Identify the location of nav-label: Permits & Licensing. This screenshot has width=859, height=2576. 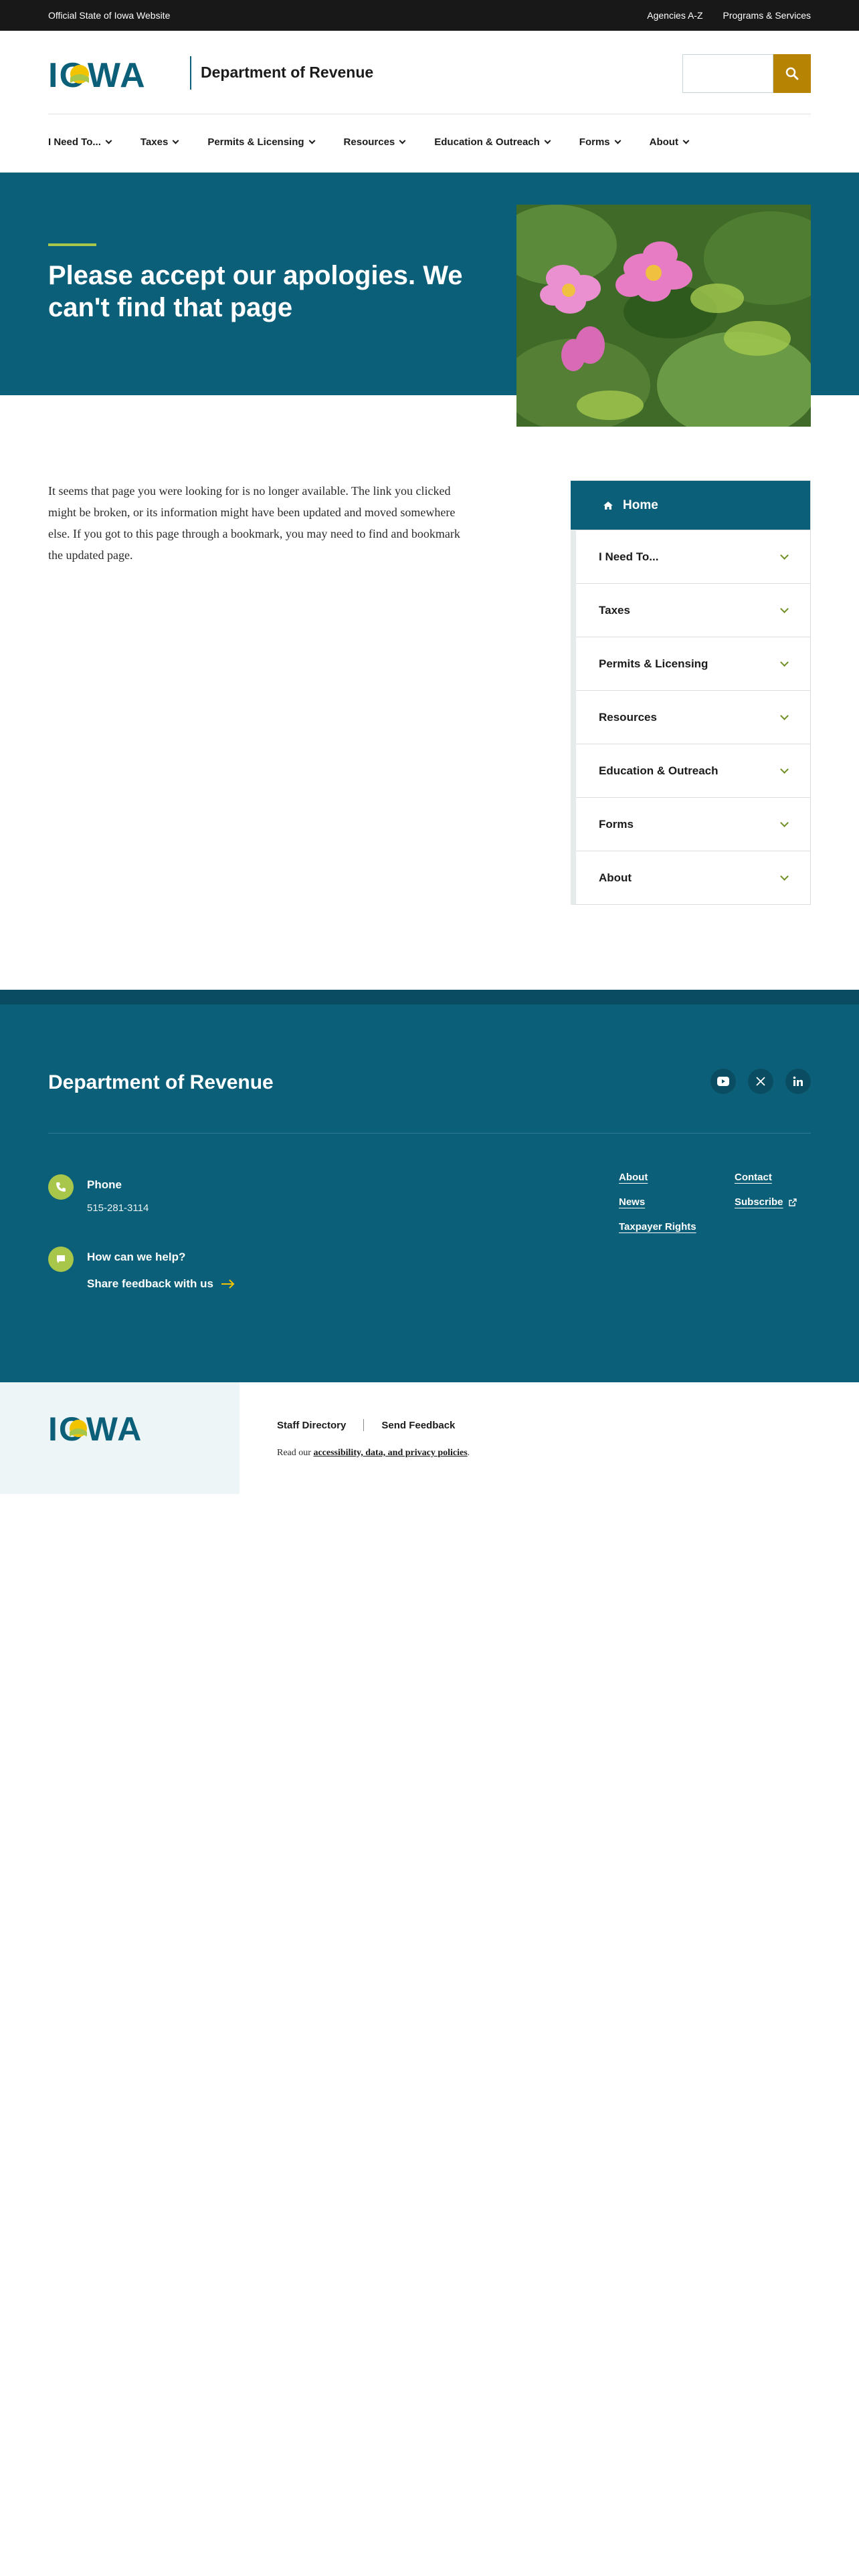
(256, 142).